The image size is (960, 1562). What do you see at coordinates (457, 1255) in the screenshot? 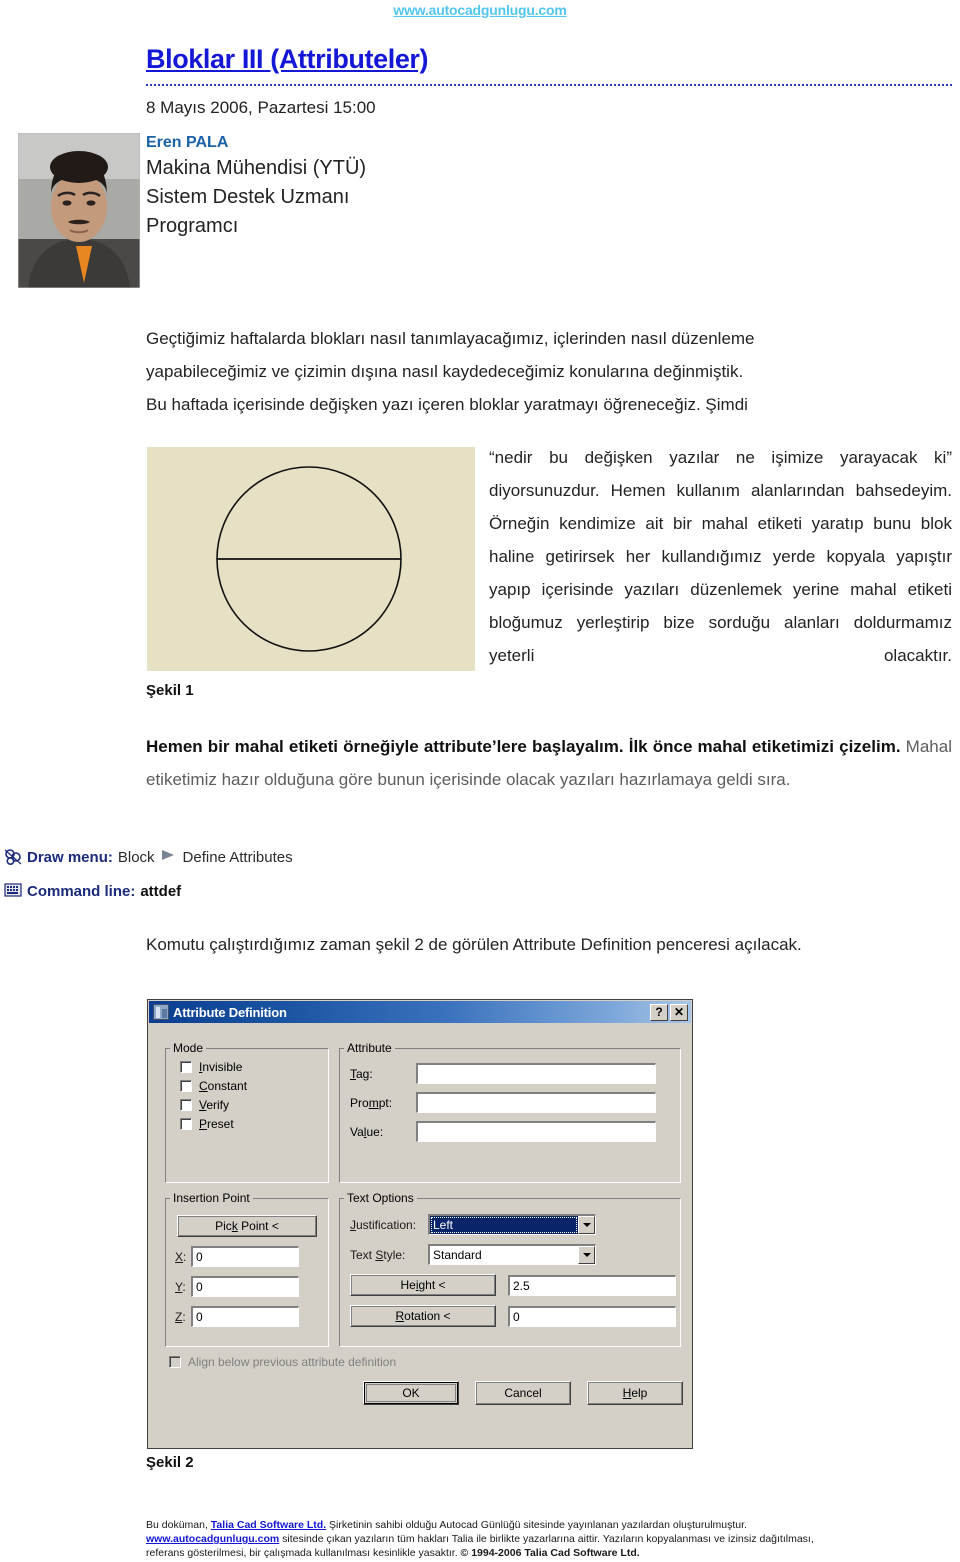
I see `text-style-value: Standard` at bounding box center [457, 1255].